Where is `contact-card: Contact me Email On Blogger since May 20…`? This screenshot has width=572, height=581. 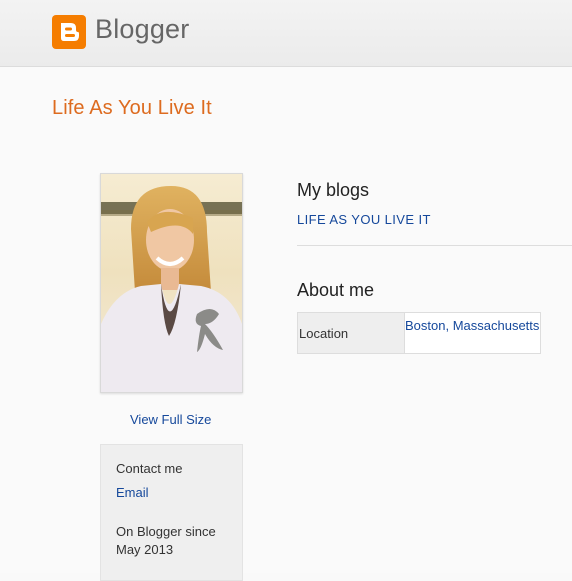
contact-card: Contact me Email On Blogger since May 20… is located at coordinates (171, 512).